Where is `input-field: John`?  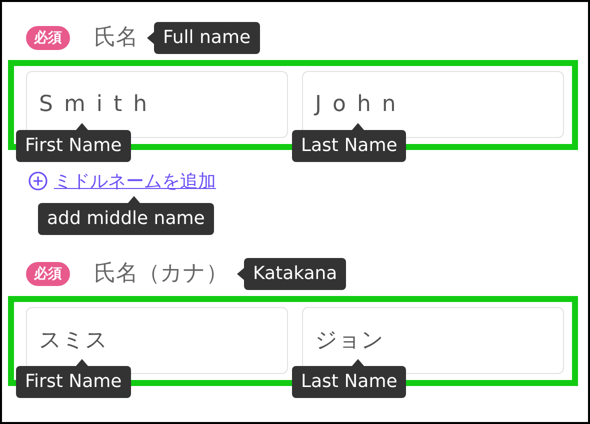 input-field: John is located at coordinates (433, 104).